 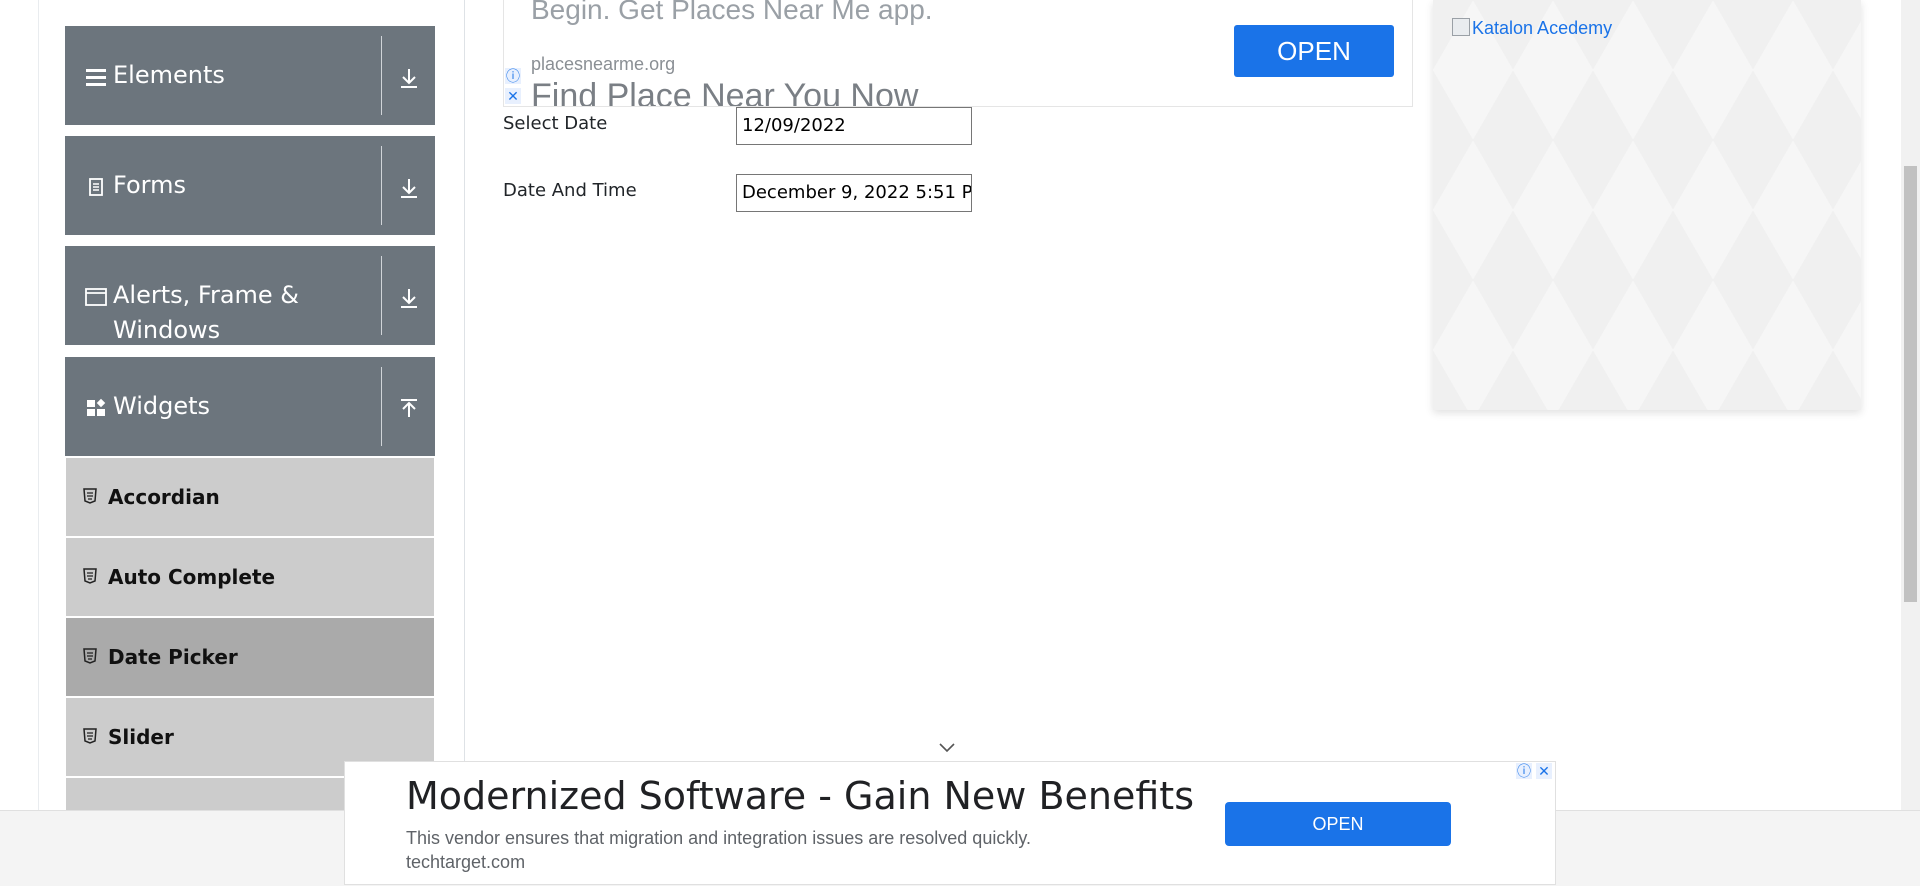 I want to click on group-header-forms: Forms, so click(x=250, y=185).